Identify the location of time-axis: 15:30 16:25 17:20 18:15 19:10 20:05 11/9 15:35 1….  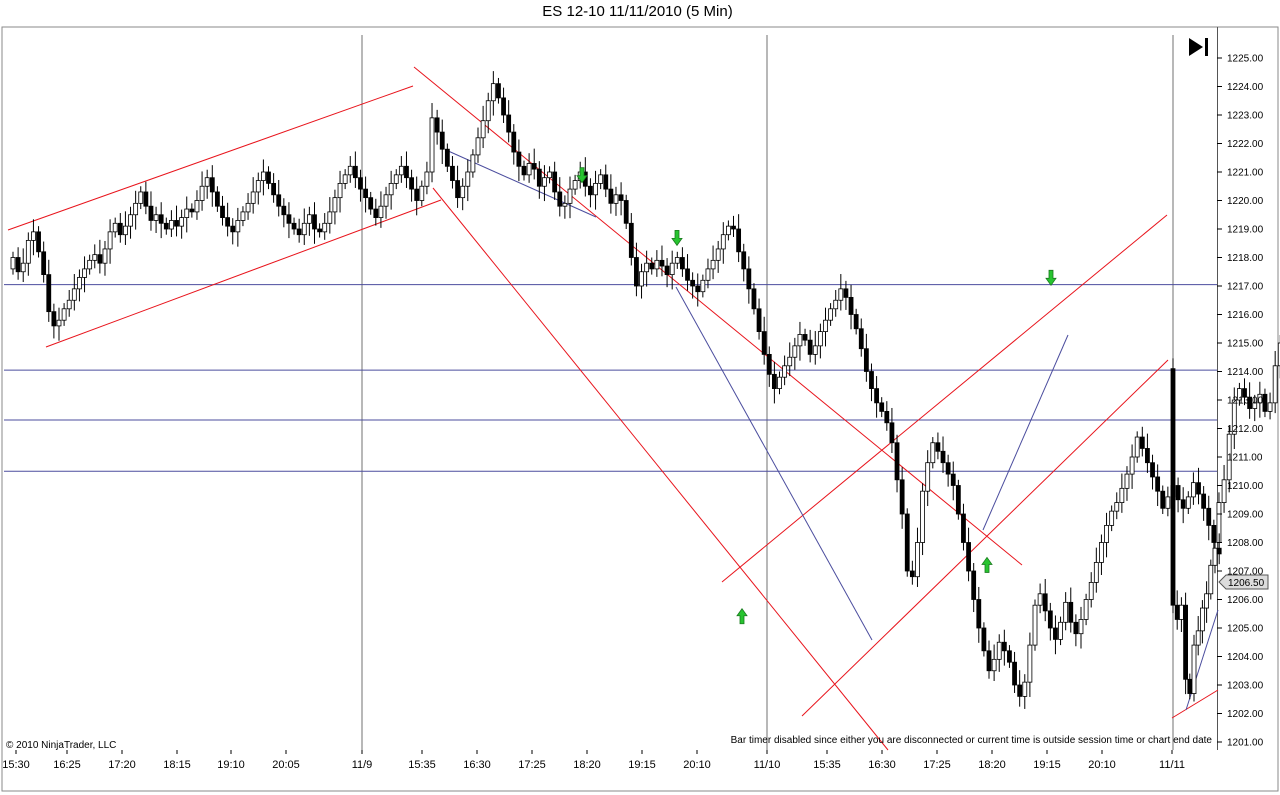
(593, 760).